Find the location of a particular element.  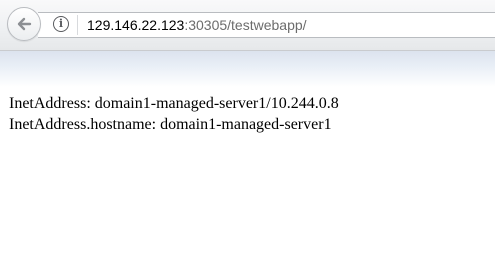

back-arrow-icon is located at coordinates (24, 24).